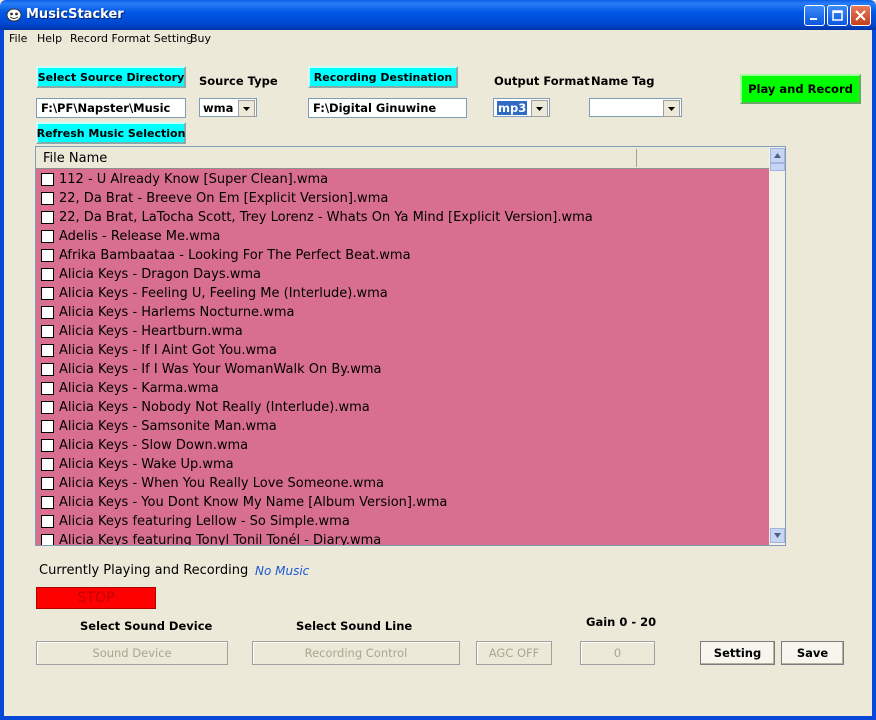  What do you see at coordinates (238, 81) in the screenshot?
I see `source-type-label: Source Type` at bounding box center [238, 81].